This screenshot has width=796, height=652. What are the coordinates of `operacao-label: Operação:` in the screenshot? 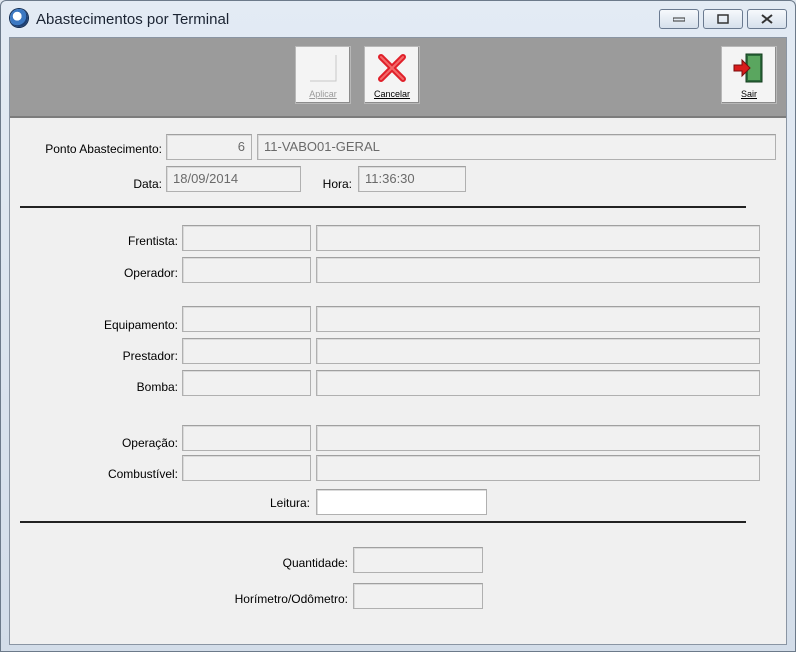 It's located at (149, 443).